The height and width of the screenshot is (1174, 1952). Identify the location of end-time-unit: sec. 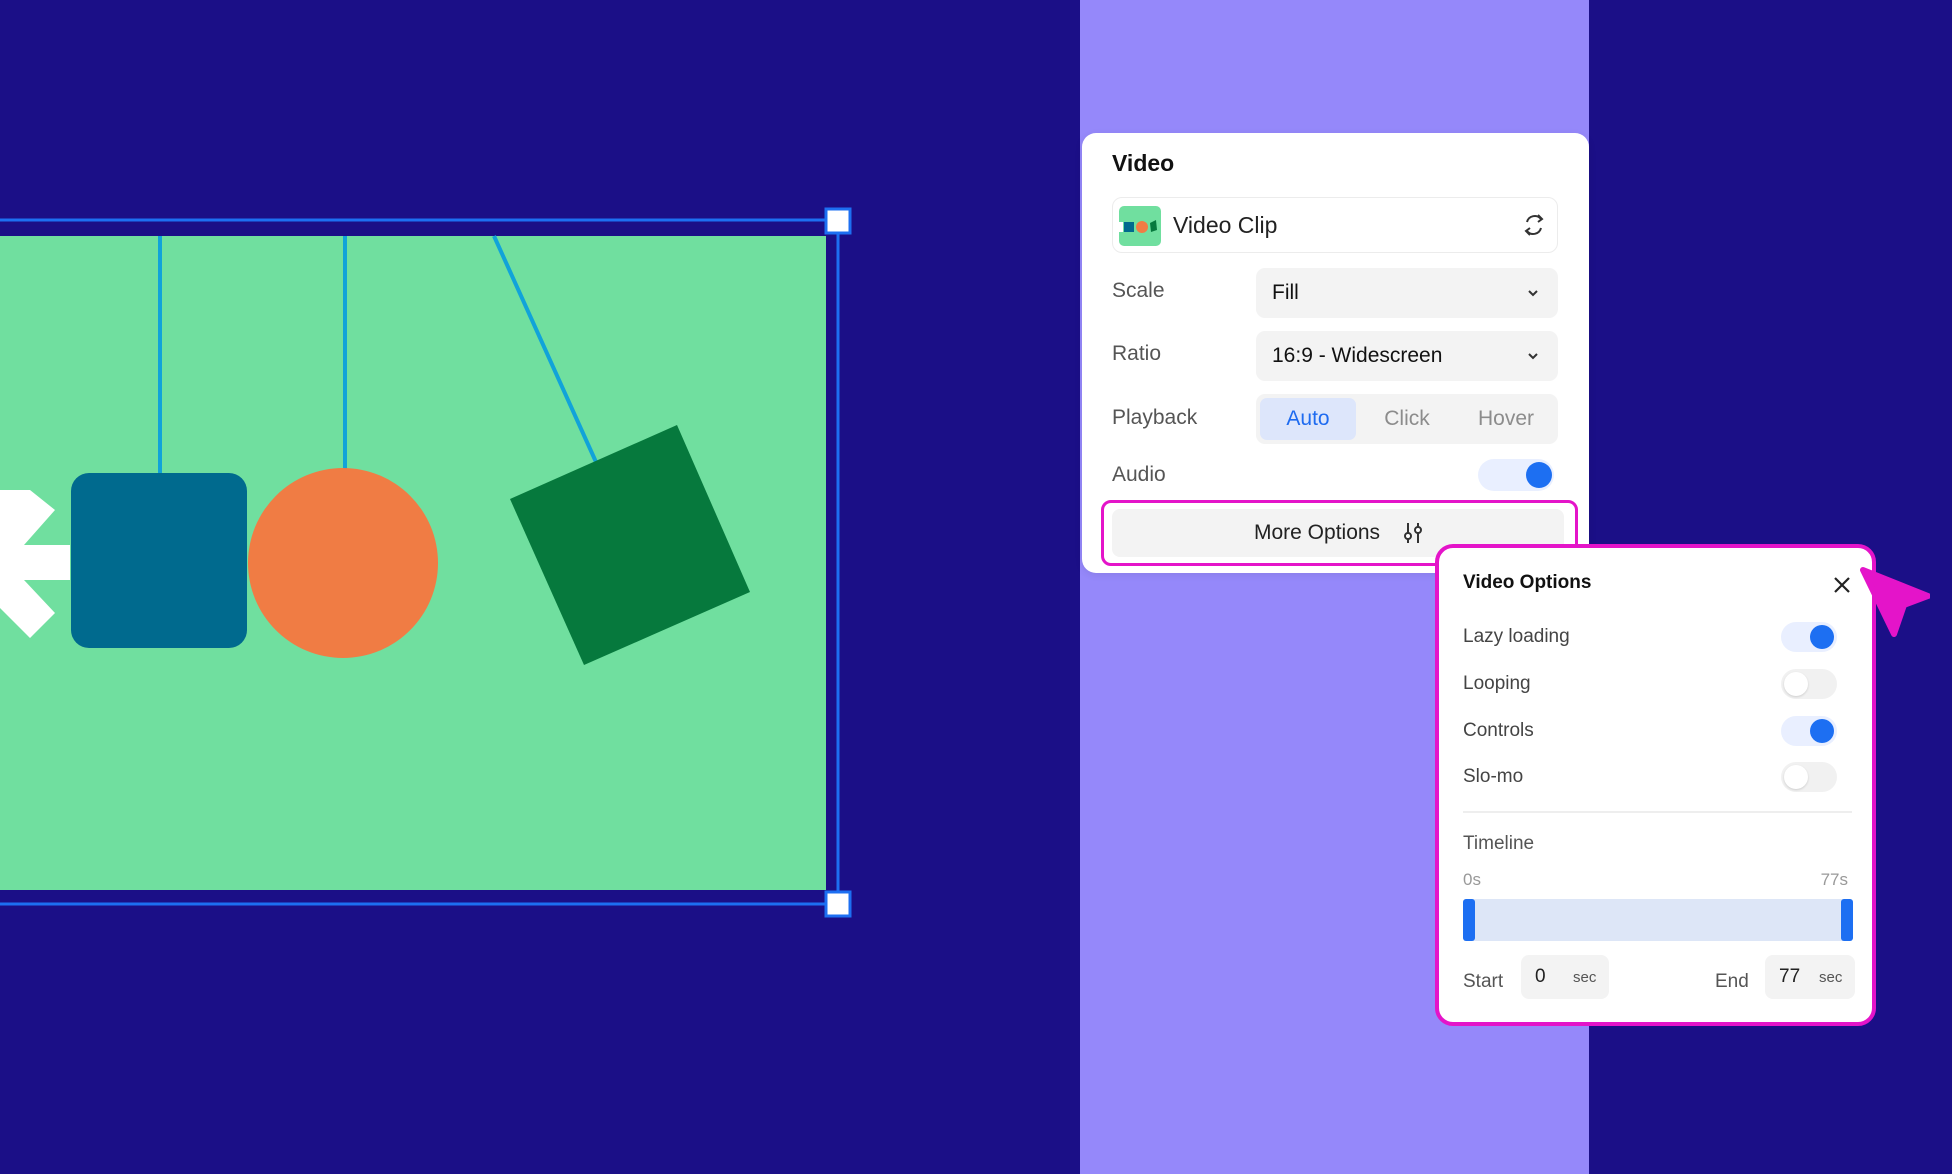
(1831, 977).